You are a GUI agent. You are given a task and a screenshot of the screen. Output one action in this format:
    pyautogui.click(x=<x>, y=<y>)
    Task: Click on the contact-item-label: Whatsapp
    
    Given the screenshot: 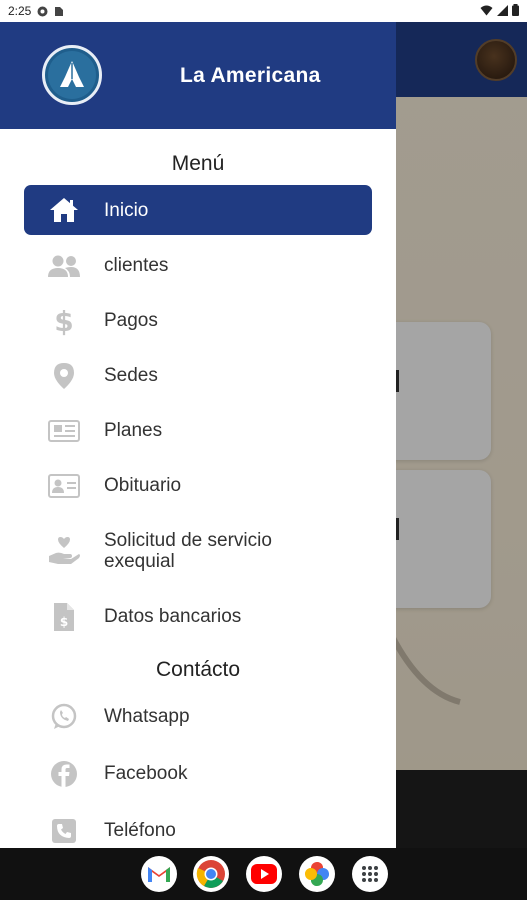 What is the action you would take?
    pyautogui.click(x=147, y=716)
    